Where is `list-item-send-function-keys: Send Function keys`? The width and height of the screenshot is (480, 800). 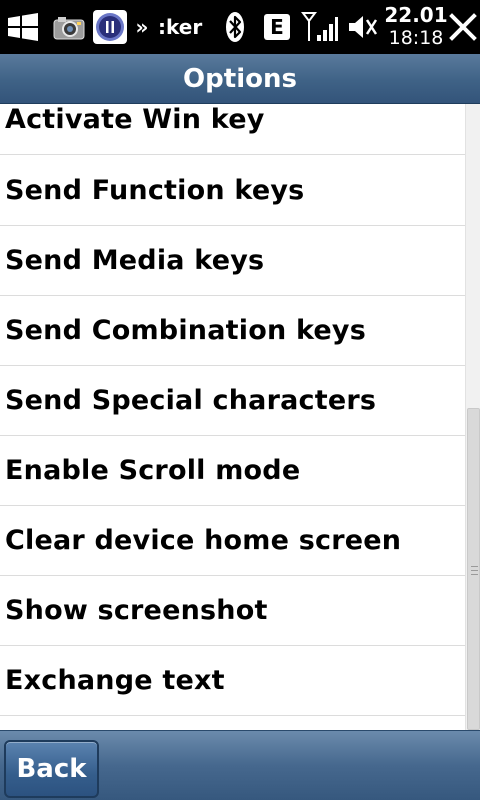
list-item-send-function-keys: Send Function keys is located at coordinates (232, 191).